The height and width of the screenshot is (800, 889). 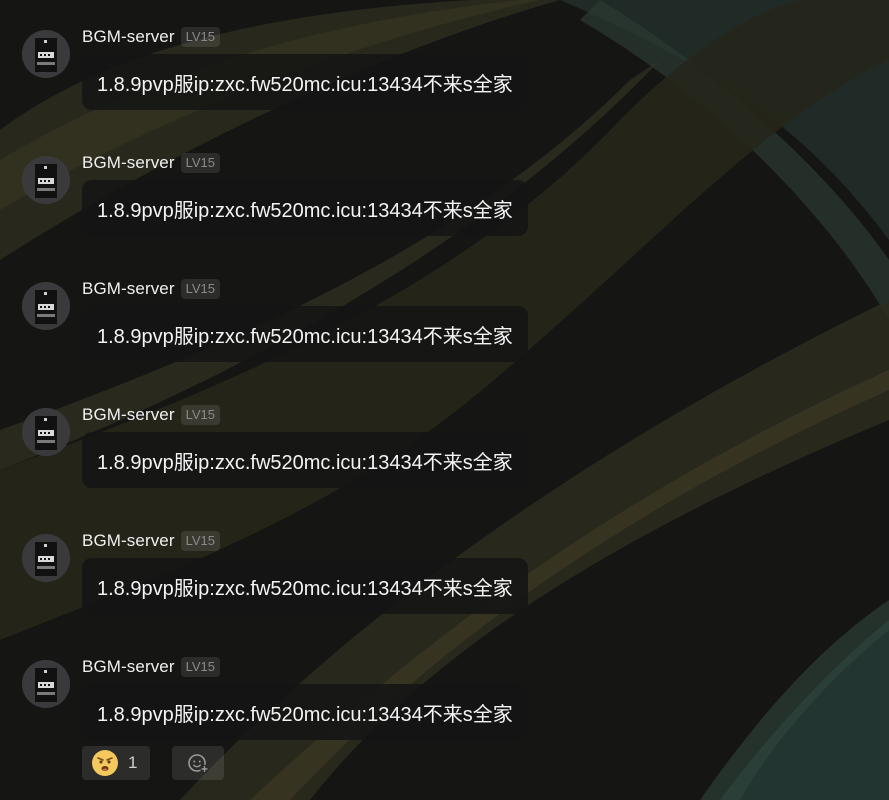 I want to click on angry-face-icon, so click(x=105, y=763).